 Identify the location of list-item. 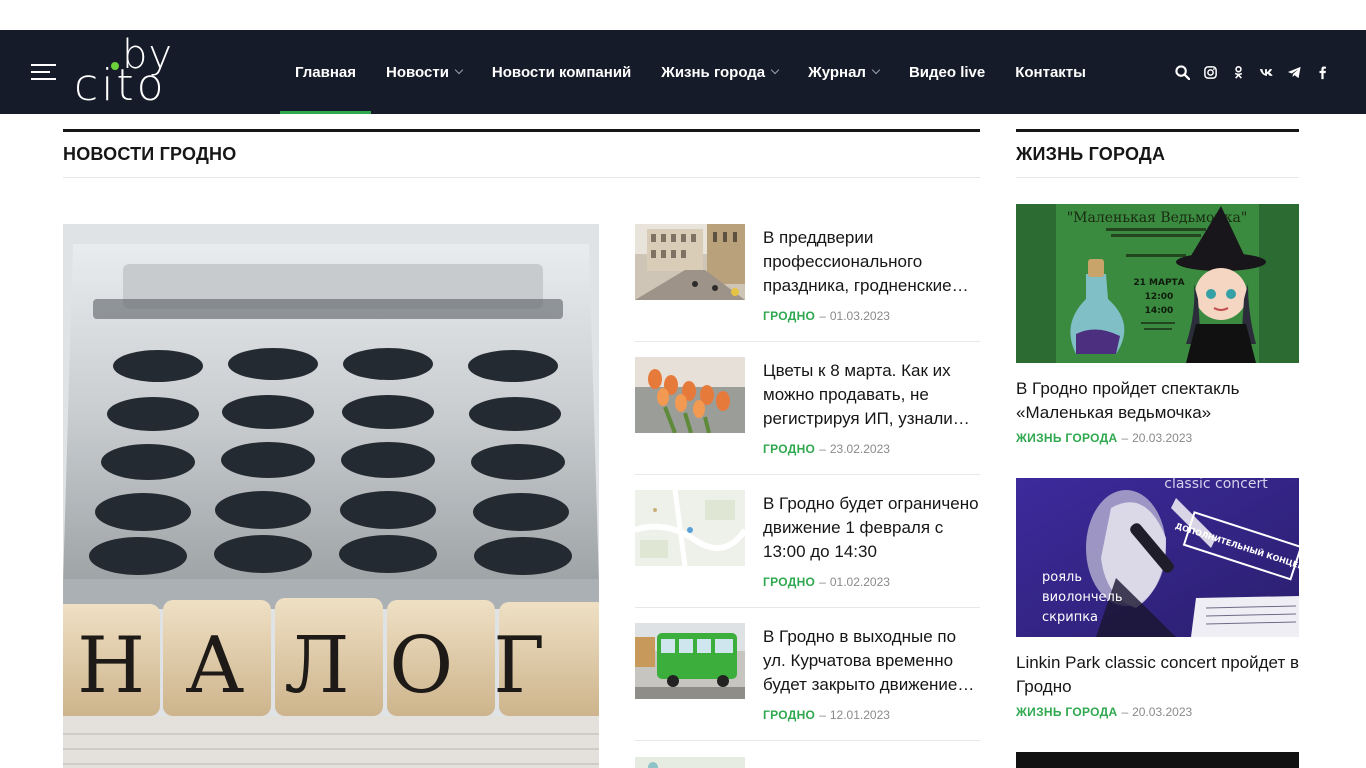
(807, 762).